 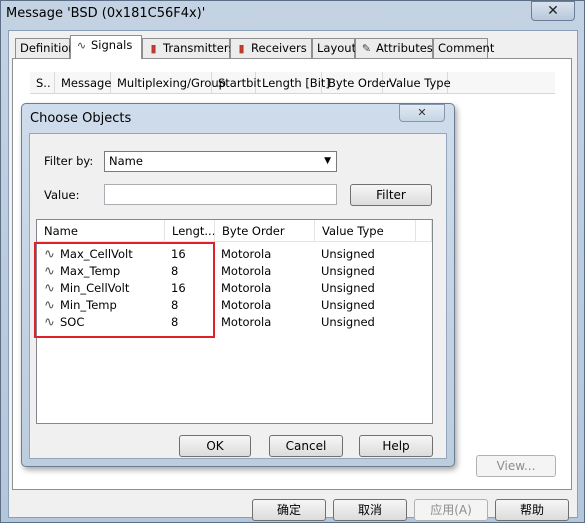 What do you see at coordinates (188, 48) in the screenshot?
I see `tab-transmitters: ▮ Transmitters` at bounding box center [188, 48].